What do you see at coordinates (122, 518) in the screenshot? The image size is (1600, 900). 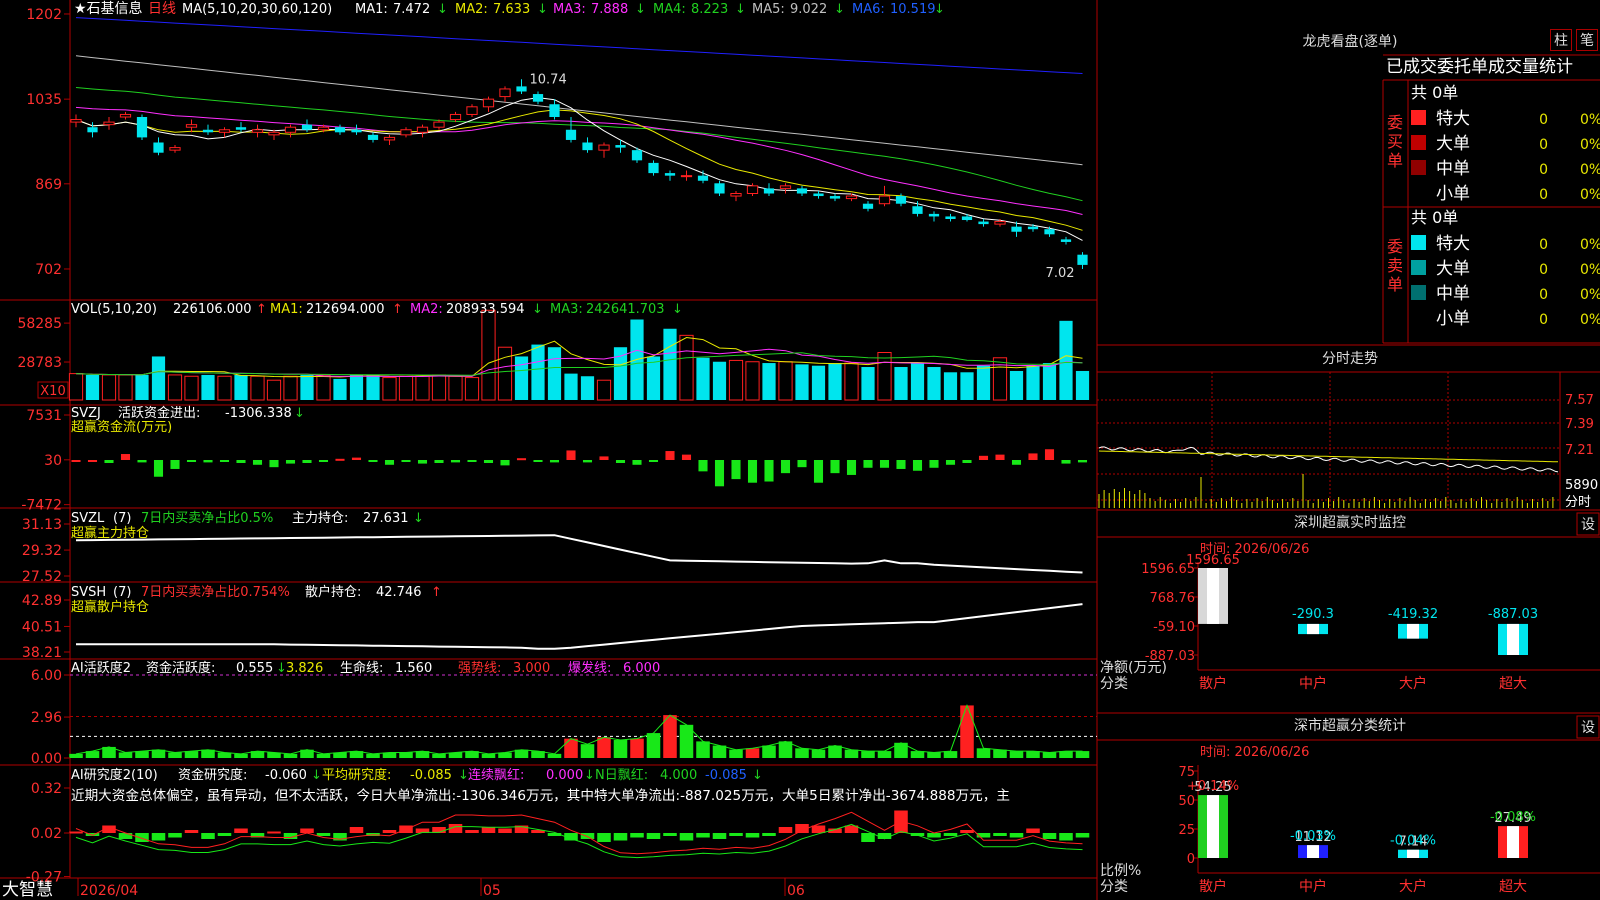 I see `svzl-param: (7)` at bounding box center [122, 518].